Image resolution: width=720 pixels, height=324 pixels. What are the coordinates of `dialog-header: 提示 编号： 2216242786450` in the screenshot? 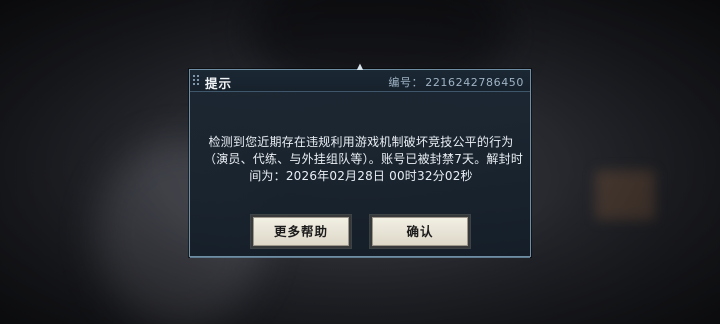 It's located at (360, 81).